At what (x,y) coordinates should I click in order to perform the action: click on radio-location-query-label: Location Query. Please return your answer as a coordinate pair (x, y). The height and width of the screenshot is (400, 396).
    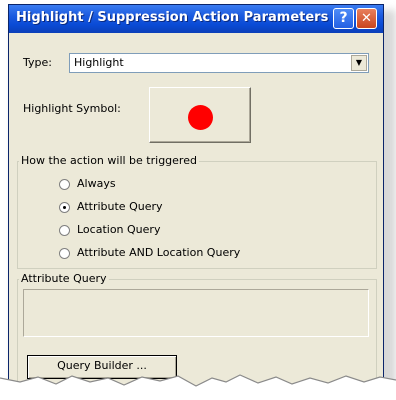
    Looking at the image, I should click on (118, 229).